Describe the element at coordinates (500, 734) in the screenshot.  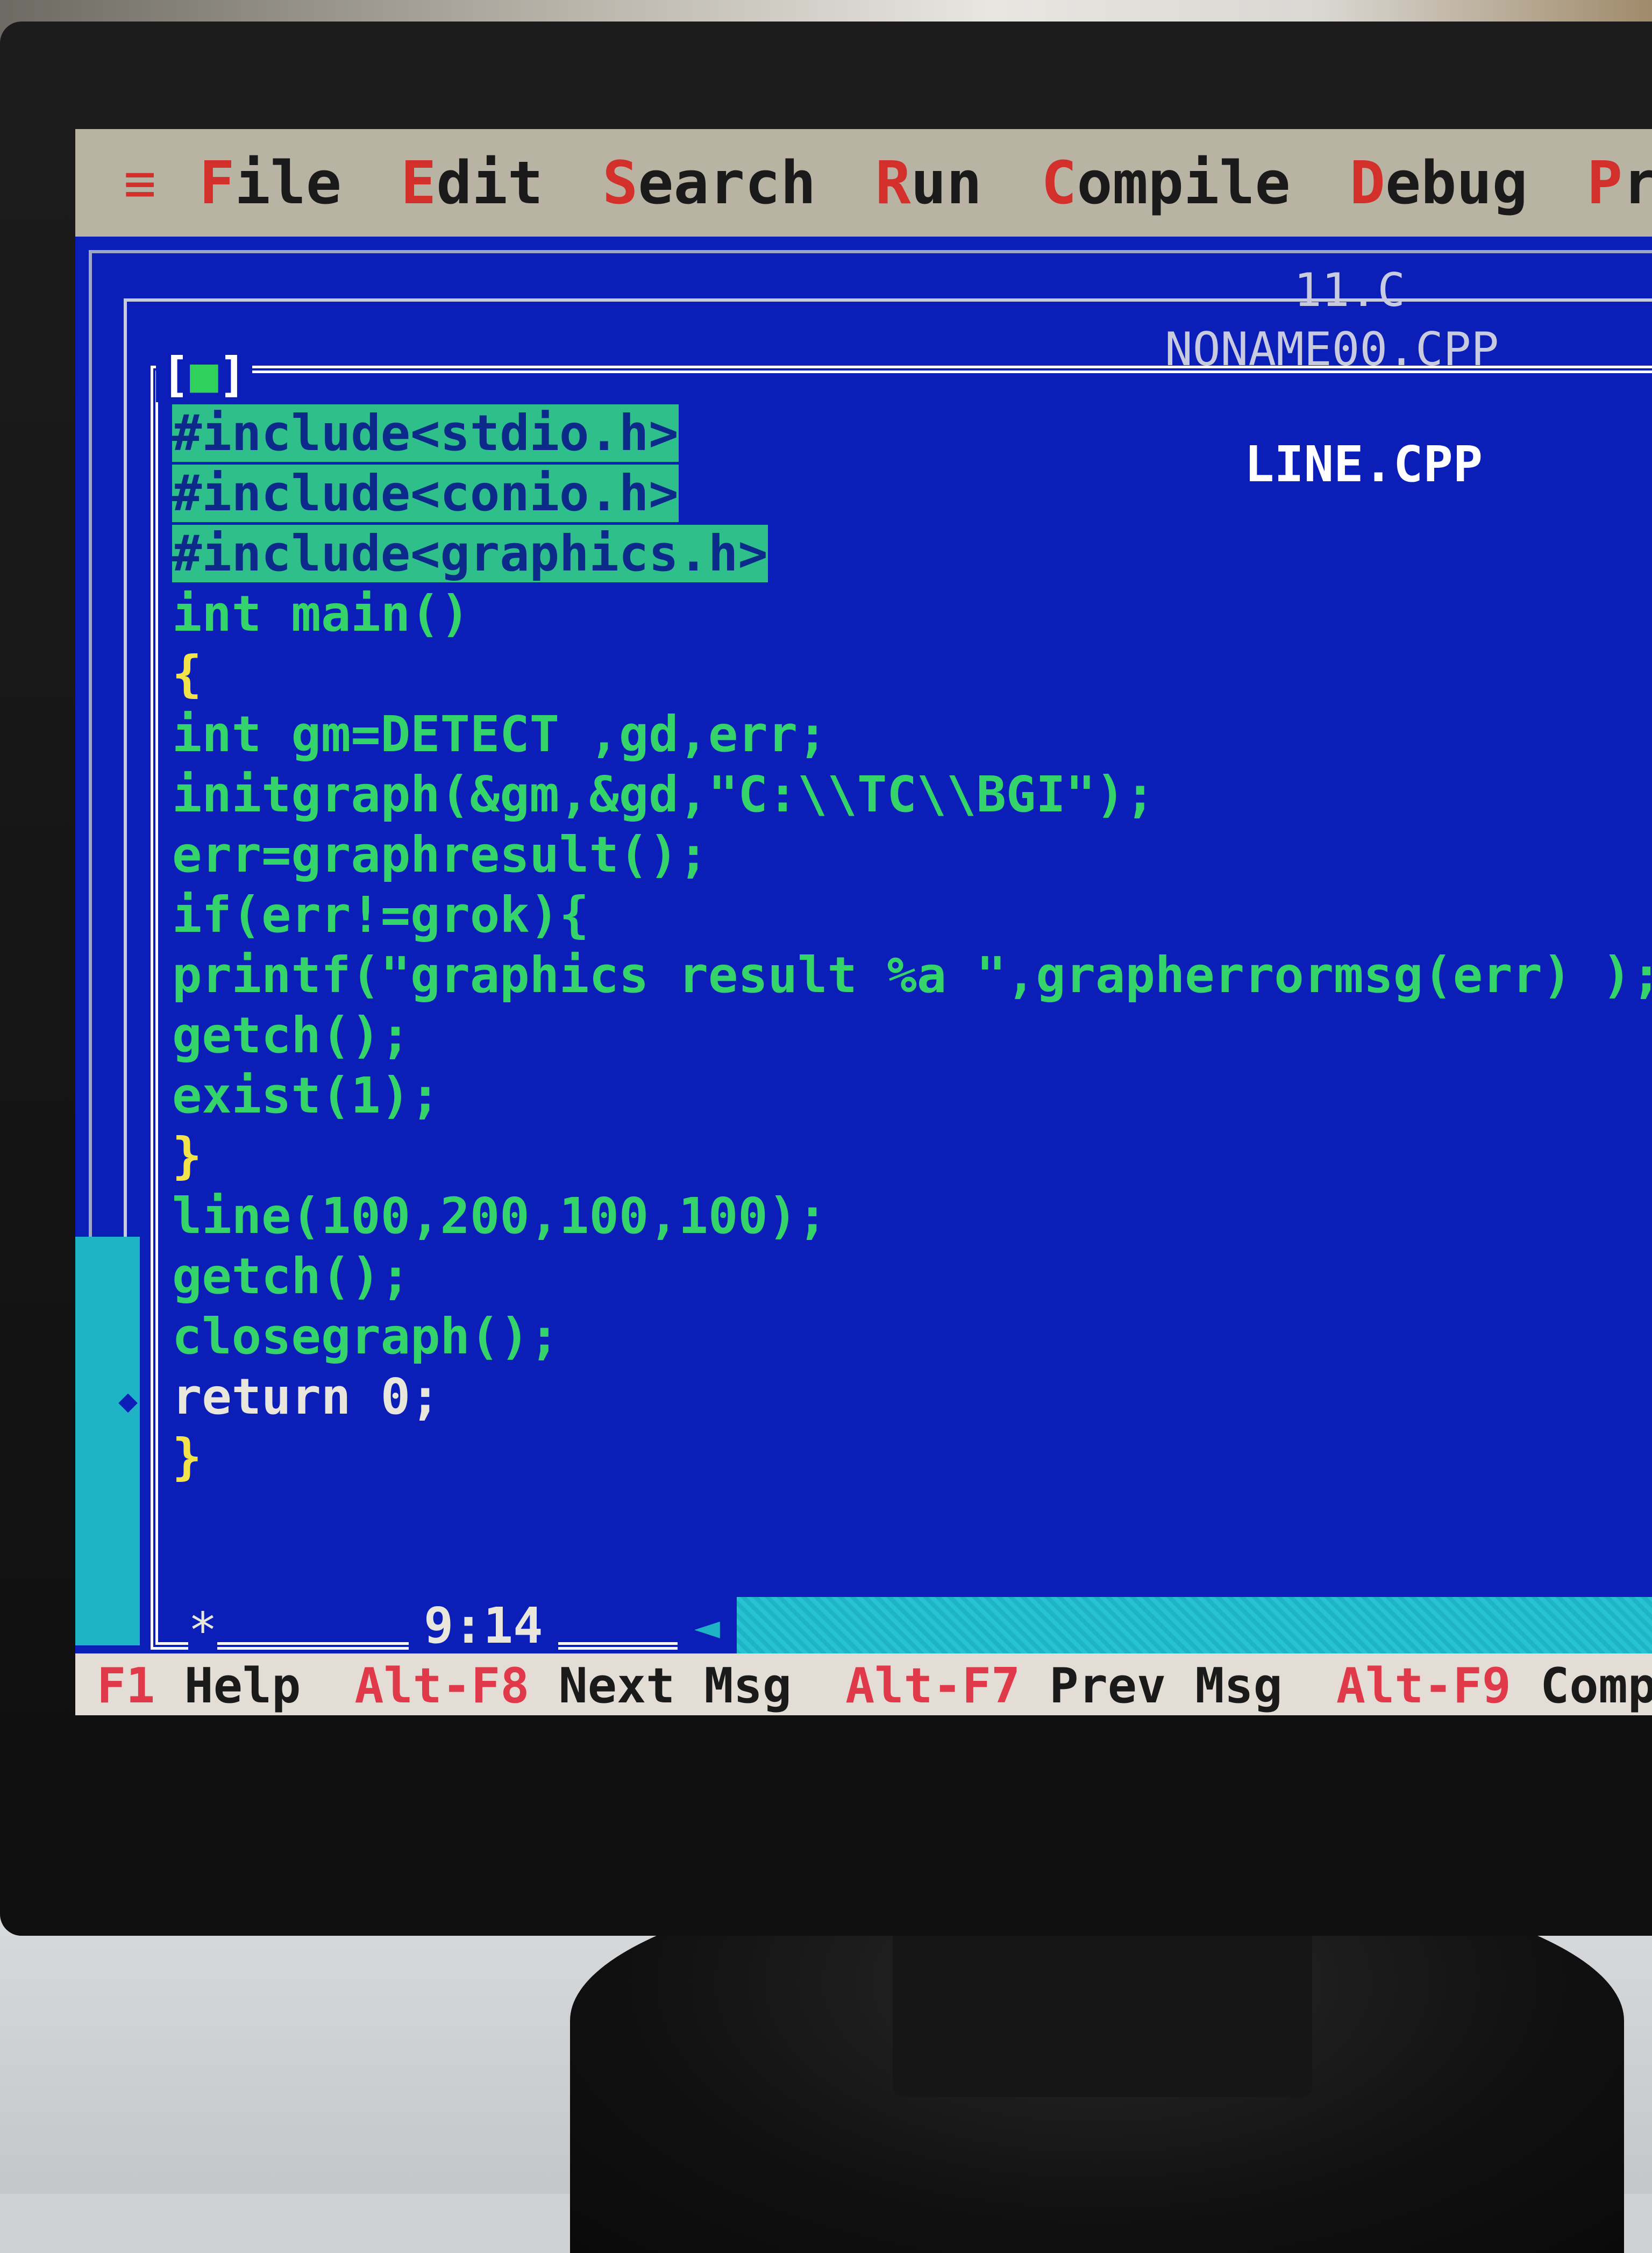
I see `code-line: int gm=DETECT ,gd,err;` at that location.